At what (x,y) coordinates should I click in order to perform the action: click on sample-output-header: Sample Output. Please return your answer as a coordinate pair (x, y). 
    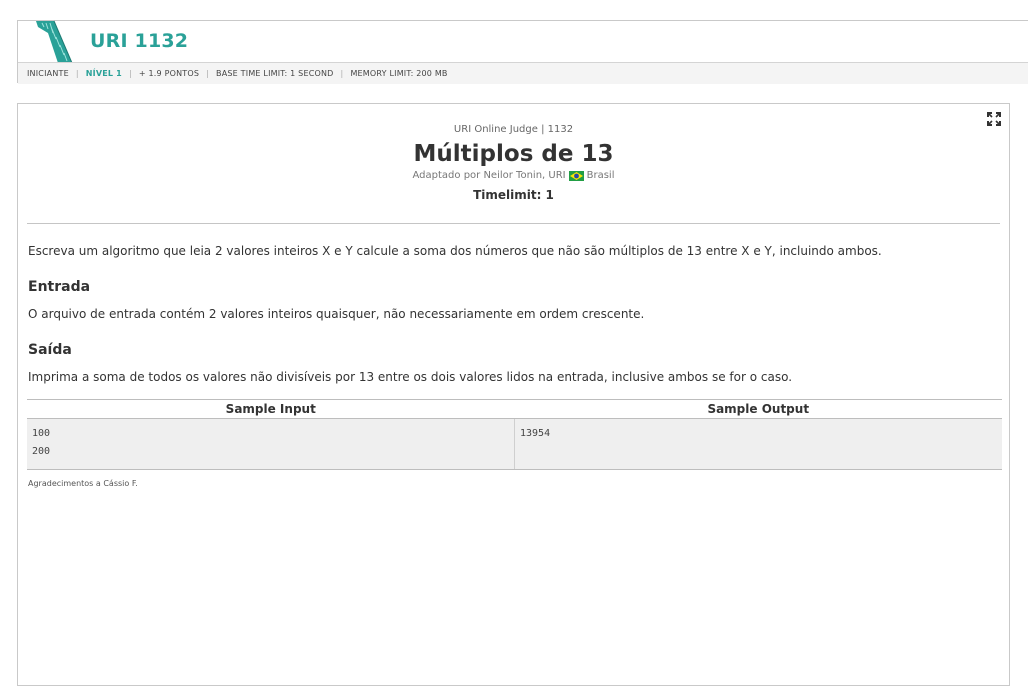
    Looking at the image, I should click on (758, 409).